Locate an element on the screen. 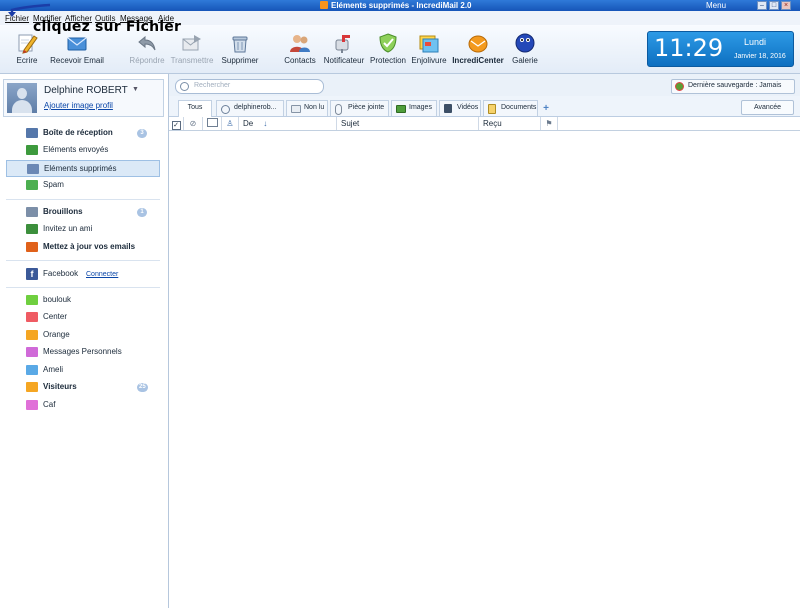 This screenshot has width=800, height=608. gallery-button: Galerie is located at coordinates (525, 49).